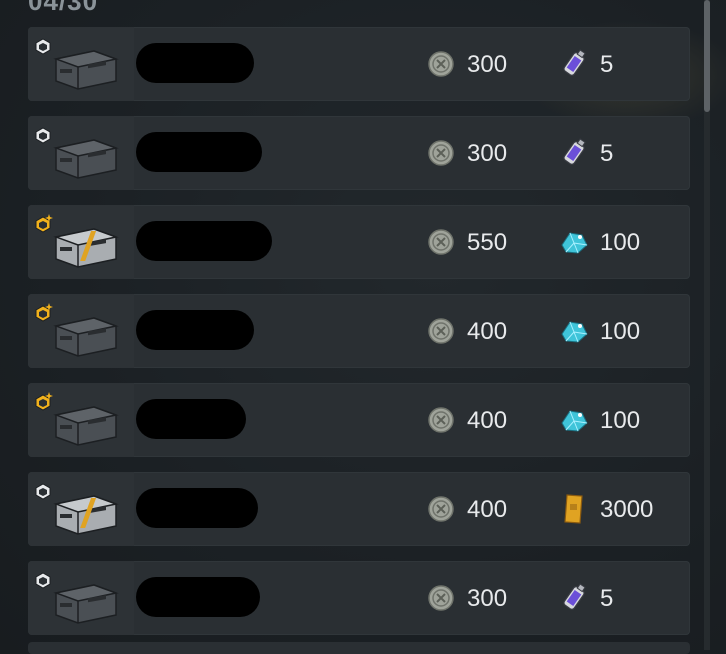 This screenshot has width=726, height=654. I want to click on next-row-partial, so click(359, 648).